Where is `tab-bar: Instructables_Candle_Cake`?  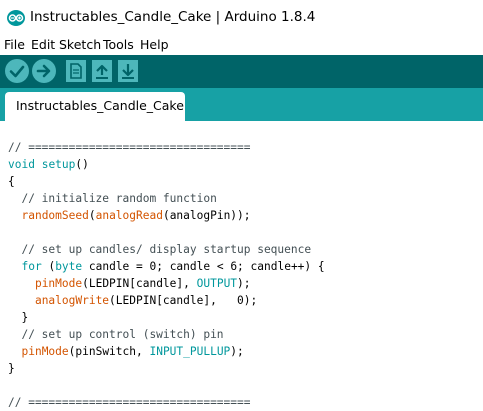
tab-bar: Instructables_Candle_Cake is located at coordinates (241, 104).